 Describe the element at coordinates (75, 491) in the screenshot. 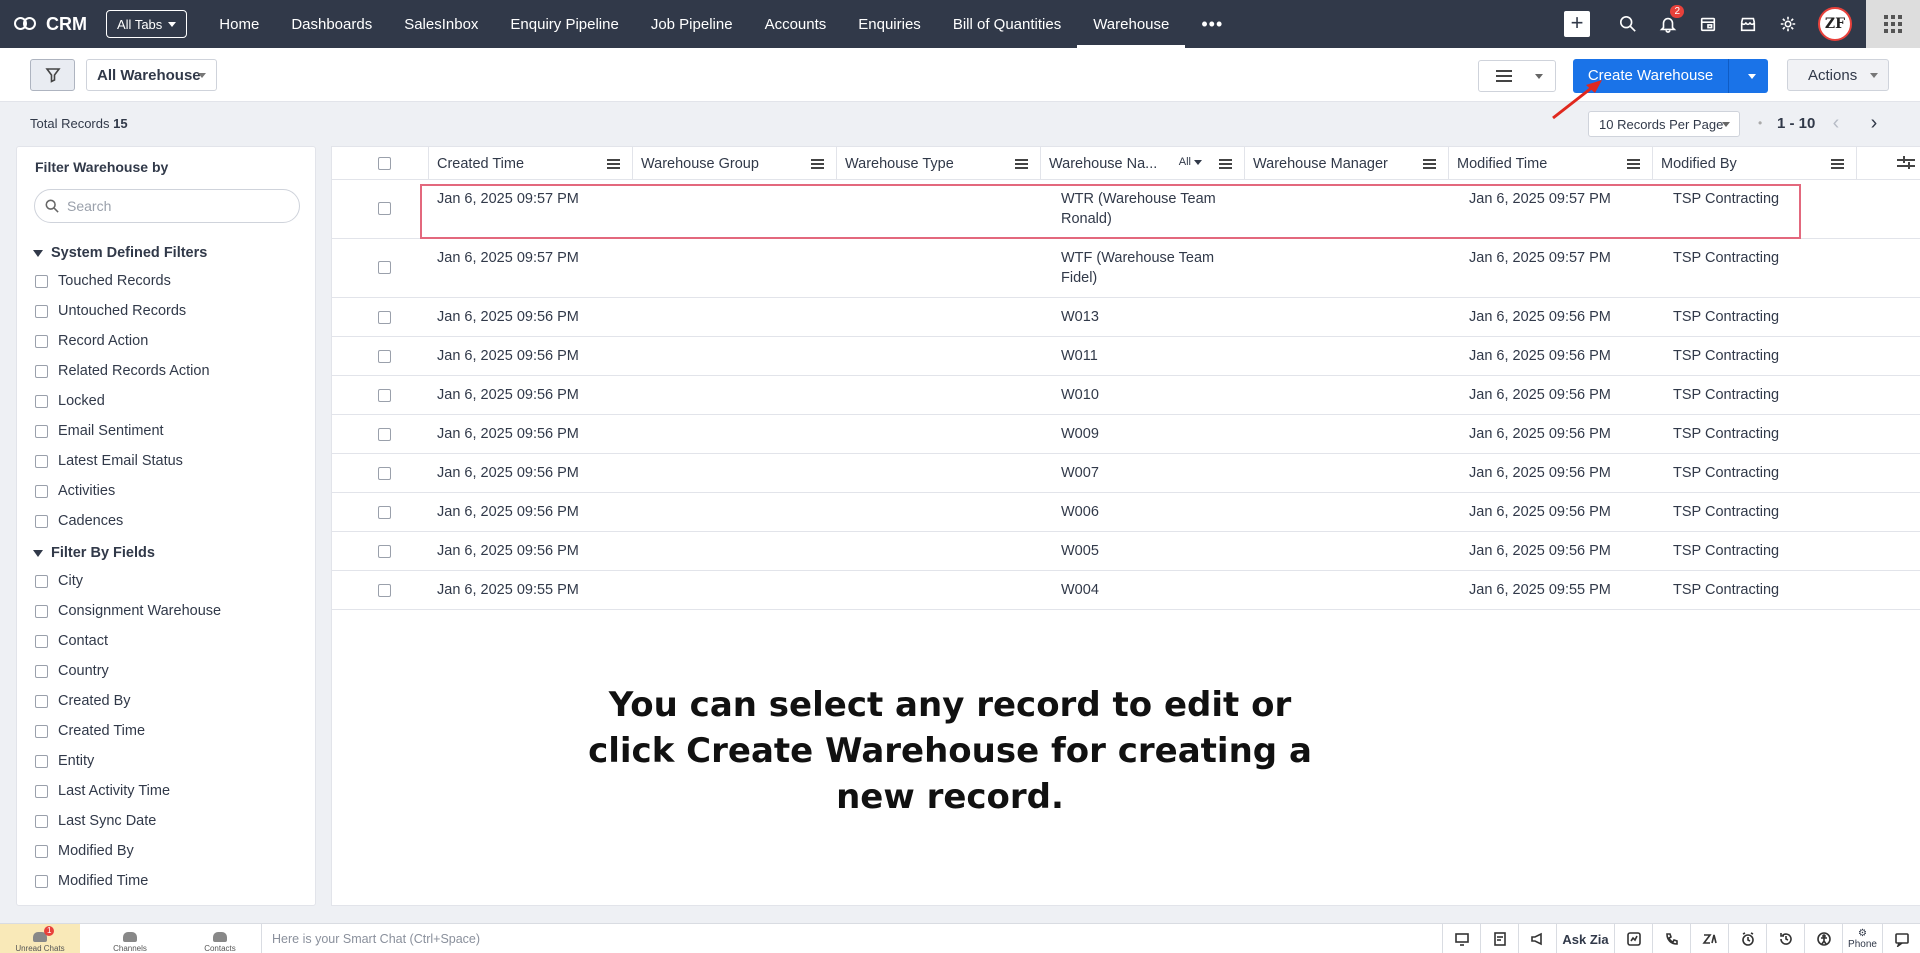

I see `filter-item: Activities` at that location.